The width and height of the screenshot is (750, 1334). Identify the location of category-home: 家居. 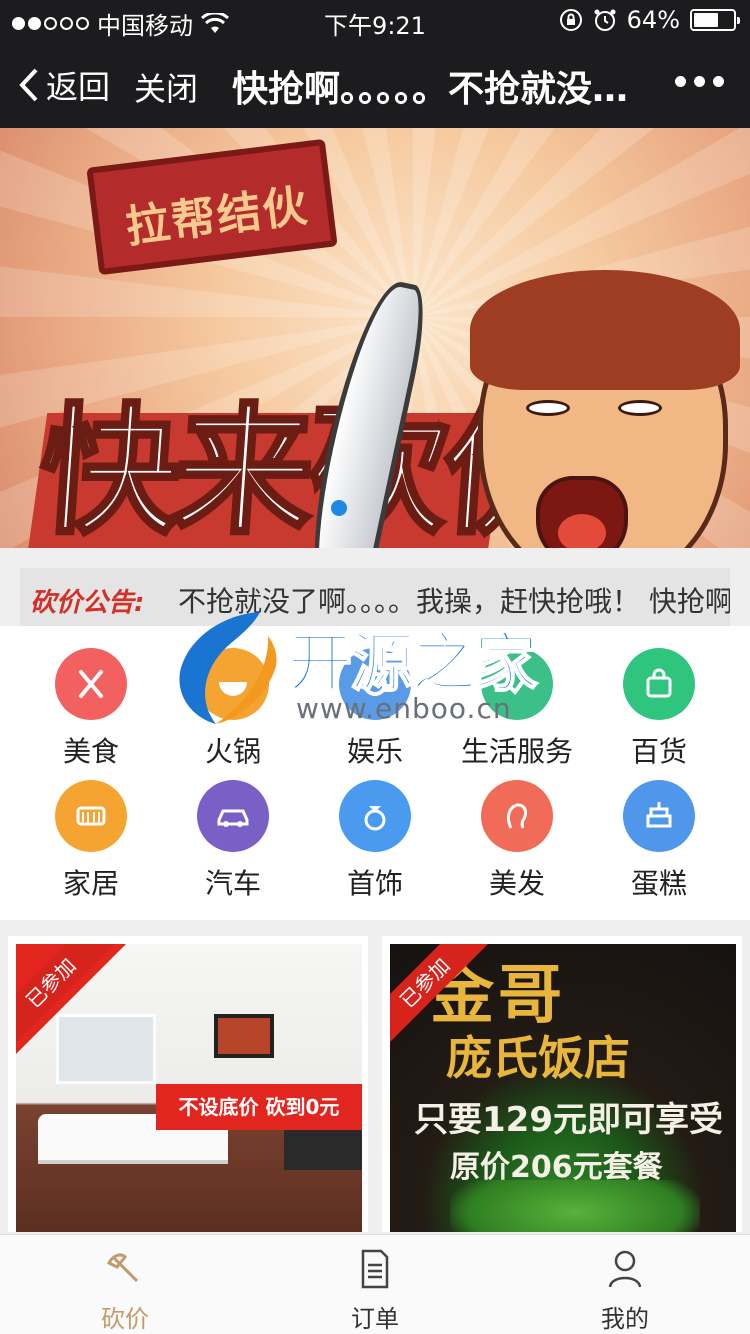
(91, 841).